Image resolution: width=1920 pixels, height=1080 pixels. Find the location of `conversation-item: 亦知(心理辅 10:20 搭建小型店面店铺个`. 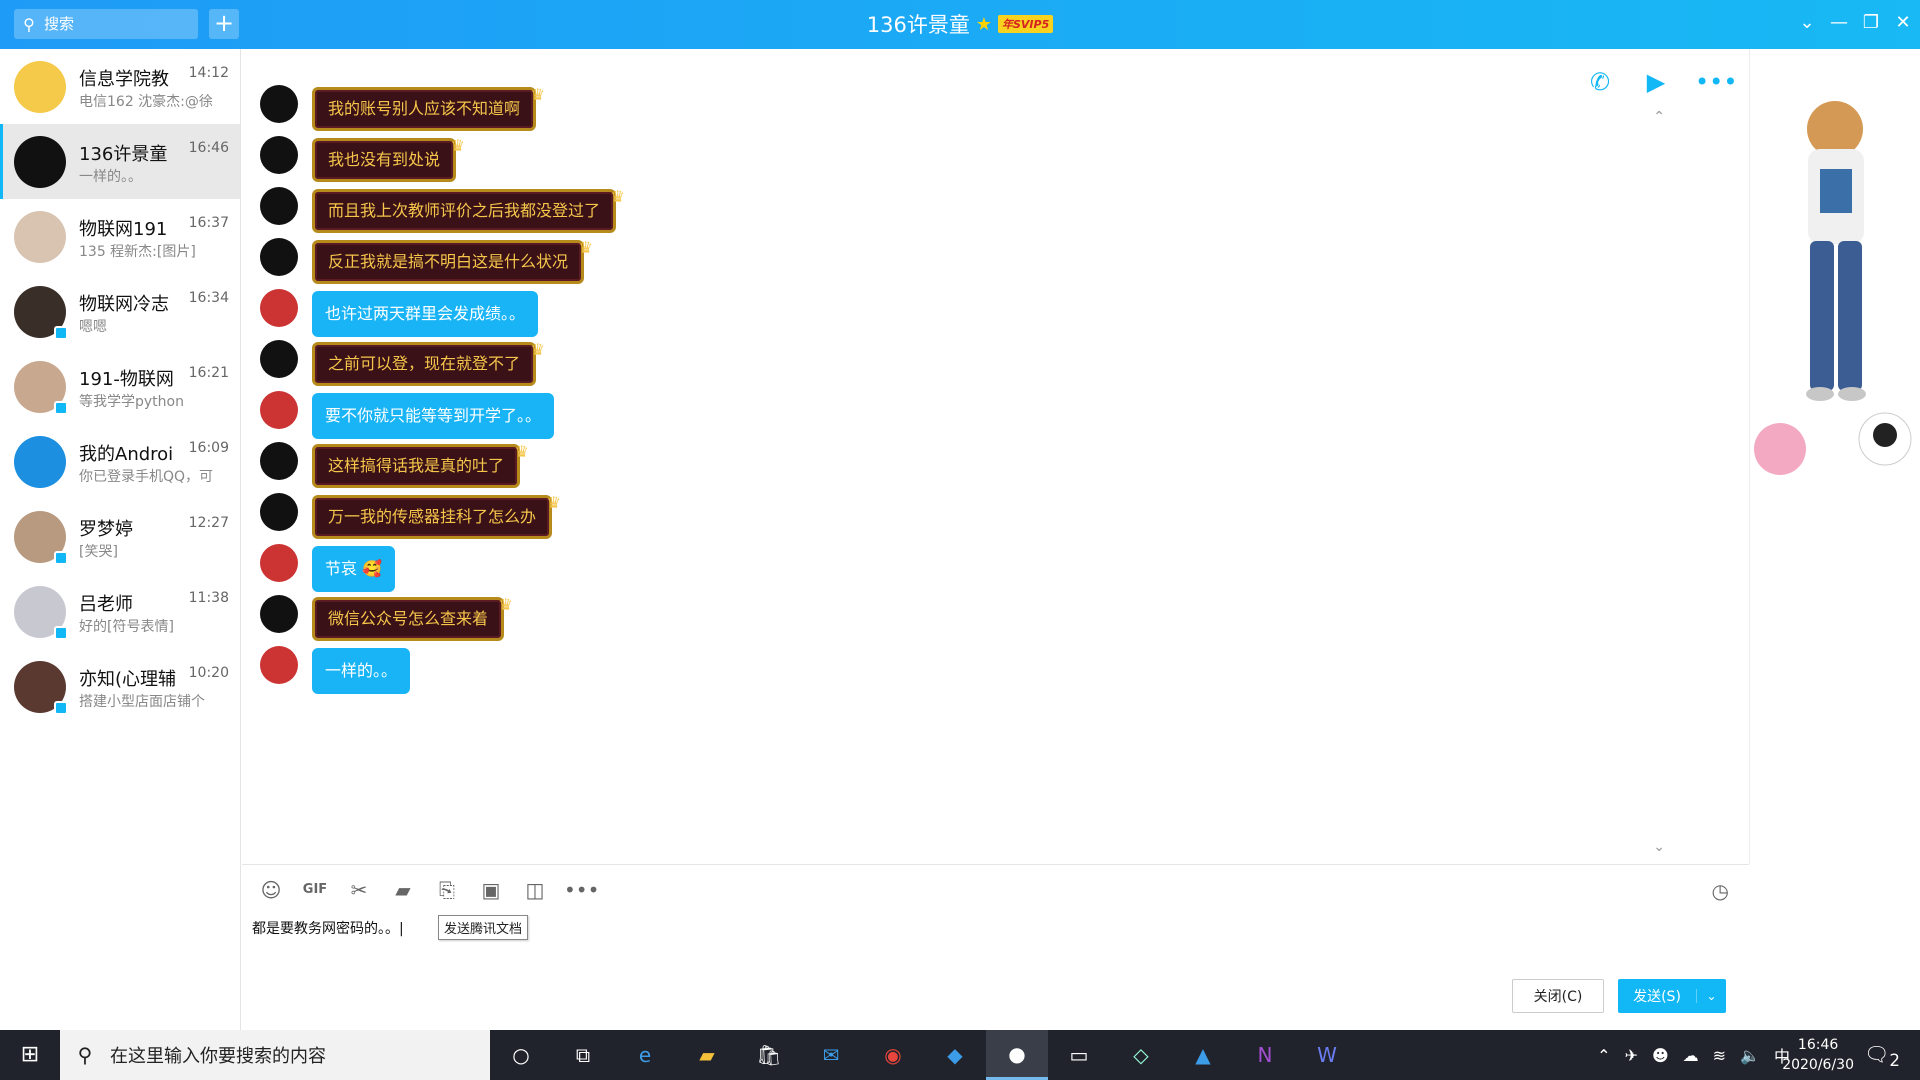

conversation-item: 亦知(心理辅 10:20 搭建小型店面店铺个 is located at coordinates (120, 686).